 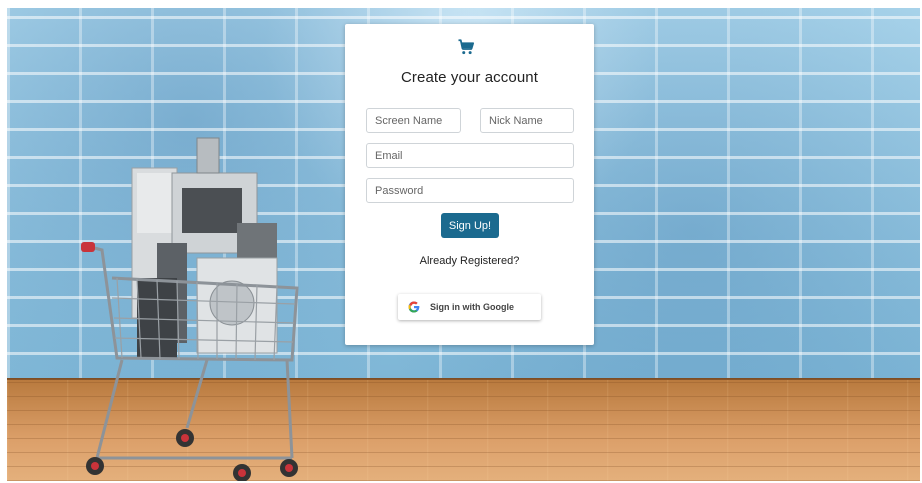 What do you see at coordinates (470, 155) in the screenshot?
I see `email-input` at bounding box center [470, 155].